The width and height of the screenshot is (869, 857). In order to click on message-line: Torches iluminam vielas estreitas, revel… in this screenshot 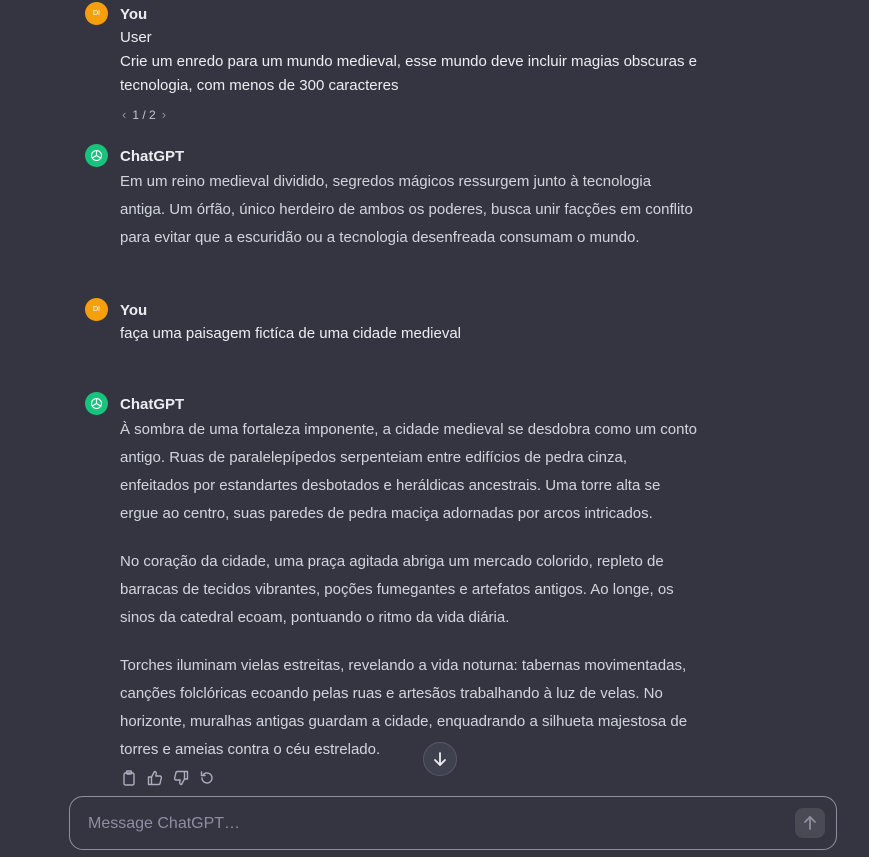, I will do `click(403, 665)`.